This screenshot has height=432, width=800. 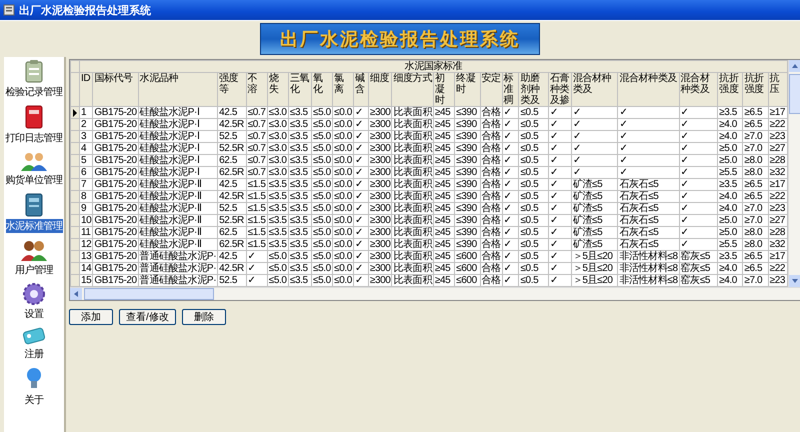 I want to click on action-button: 查看/修改, so click(x=147, y=317).